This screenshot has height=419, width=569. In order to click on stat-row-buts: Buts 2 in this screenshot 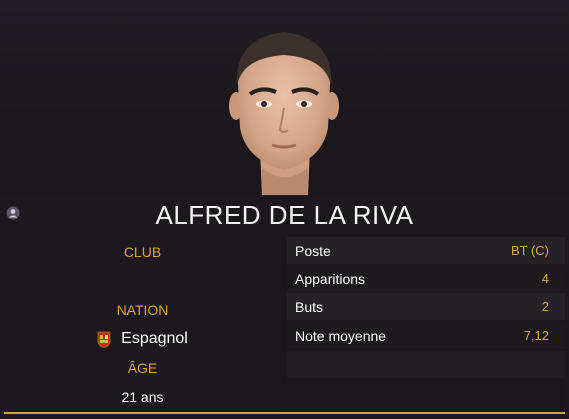, I will do `click(426, 306)`.